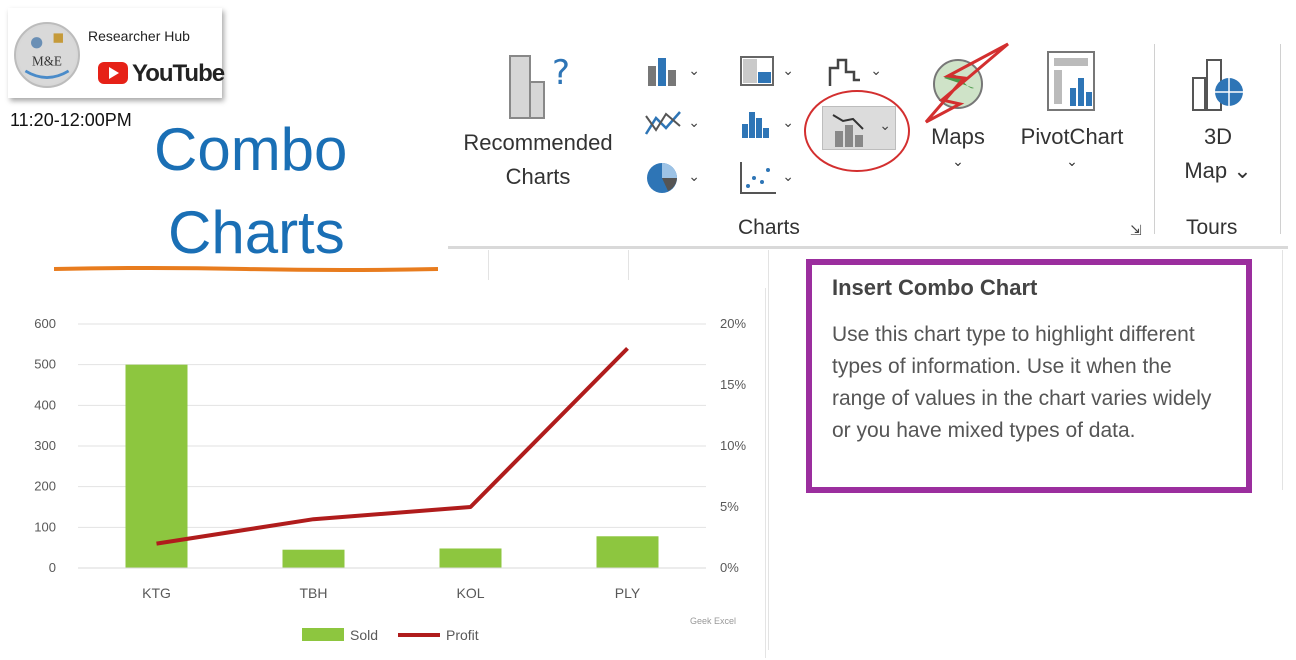  I want to click on y-left-tick-label: 200, so click(45, 486).